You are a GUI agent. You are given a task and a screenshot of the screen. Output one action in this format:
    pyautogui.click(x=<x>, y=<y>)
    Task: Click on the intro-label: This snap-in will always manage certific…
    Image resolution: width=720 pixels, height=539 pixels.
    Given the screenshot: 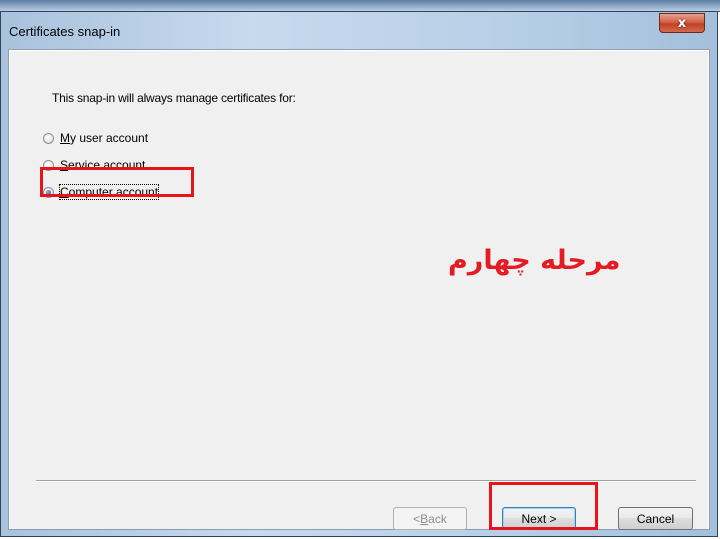 What is the action you would take?
    pyautogui.click(x=174, y=98)
    